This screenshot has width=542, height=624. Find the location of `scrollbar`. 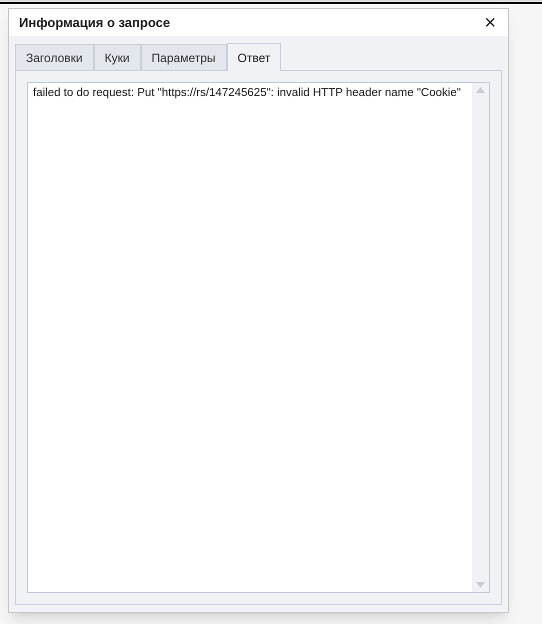

scrollbar is located at coordinates (480, 337).